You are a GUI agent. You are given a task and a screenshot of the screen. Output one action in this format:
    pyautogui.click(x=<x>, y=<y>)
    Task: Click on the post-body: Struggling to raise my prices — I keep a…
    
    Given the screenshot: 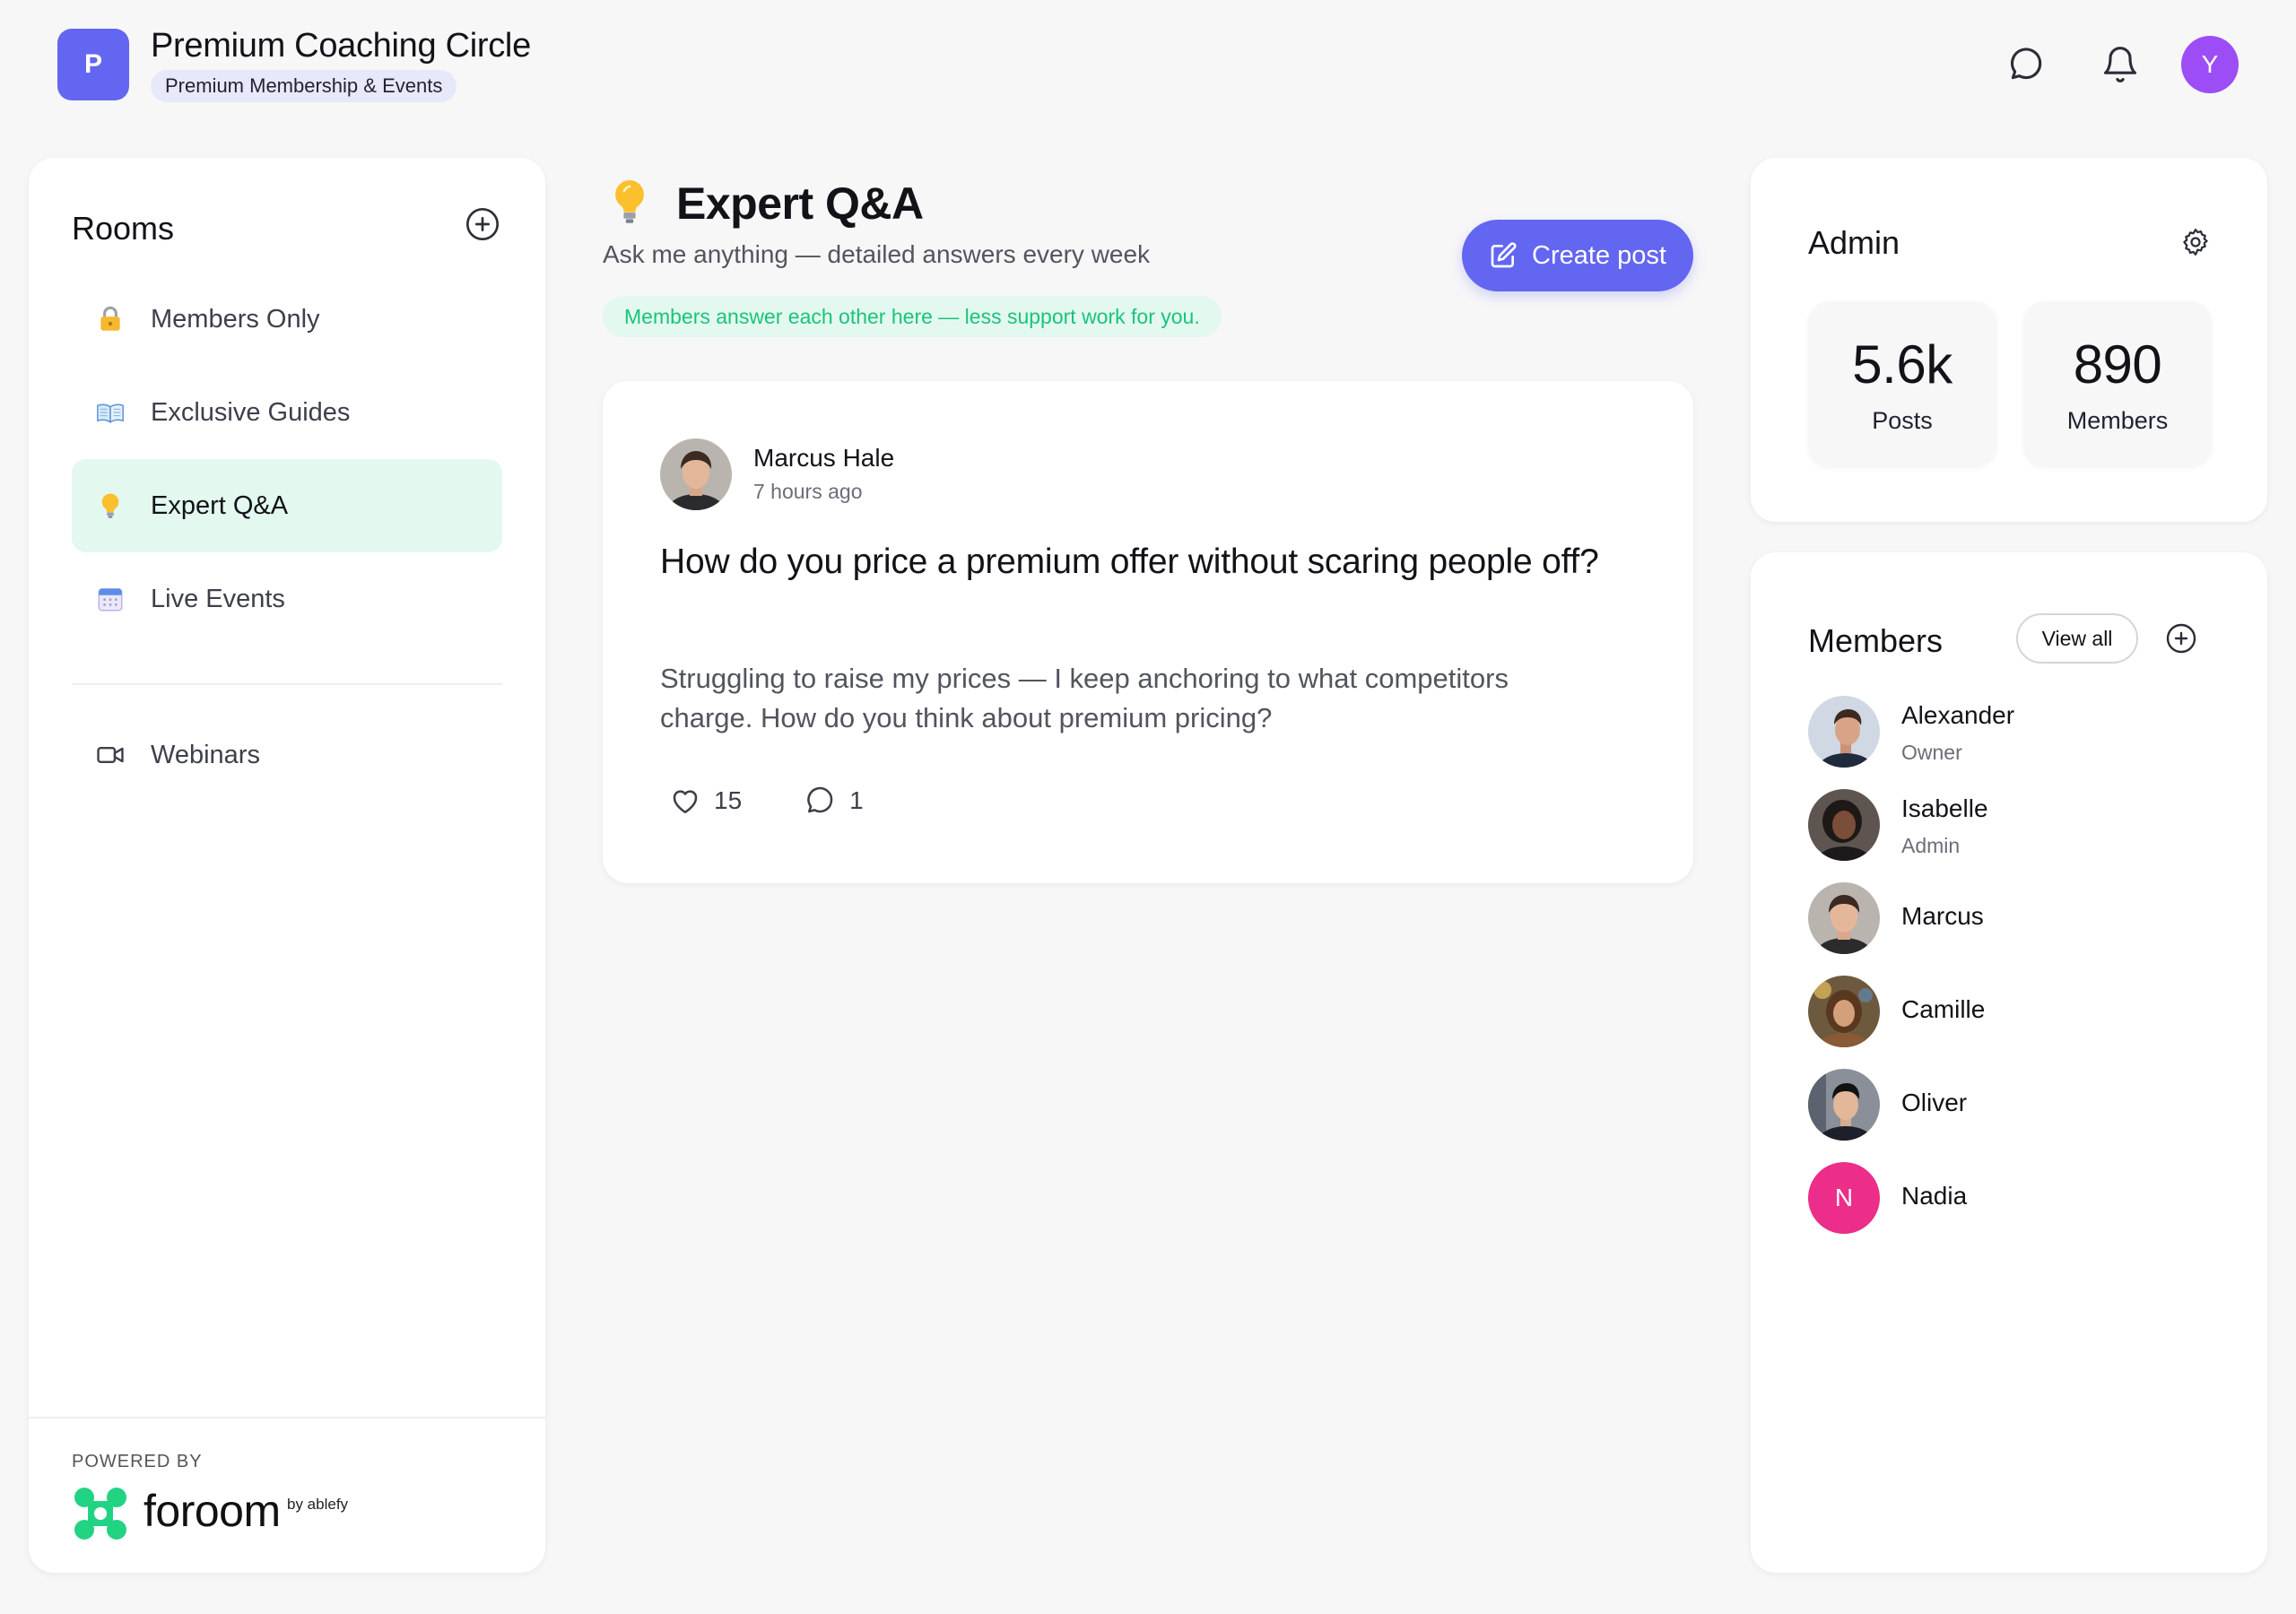 What is the action you would take?
    pyautogui.click(x=1084, y=698)
    